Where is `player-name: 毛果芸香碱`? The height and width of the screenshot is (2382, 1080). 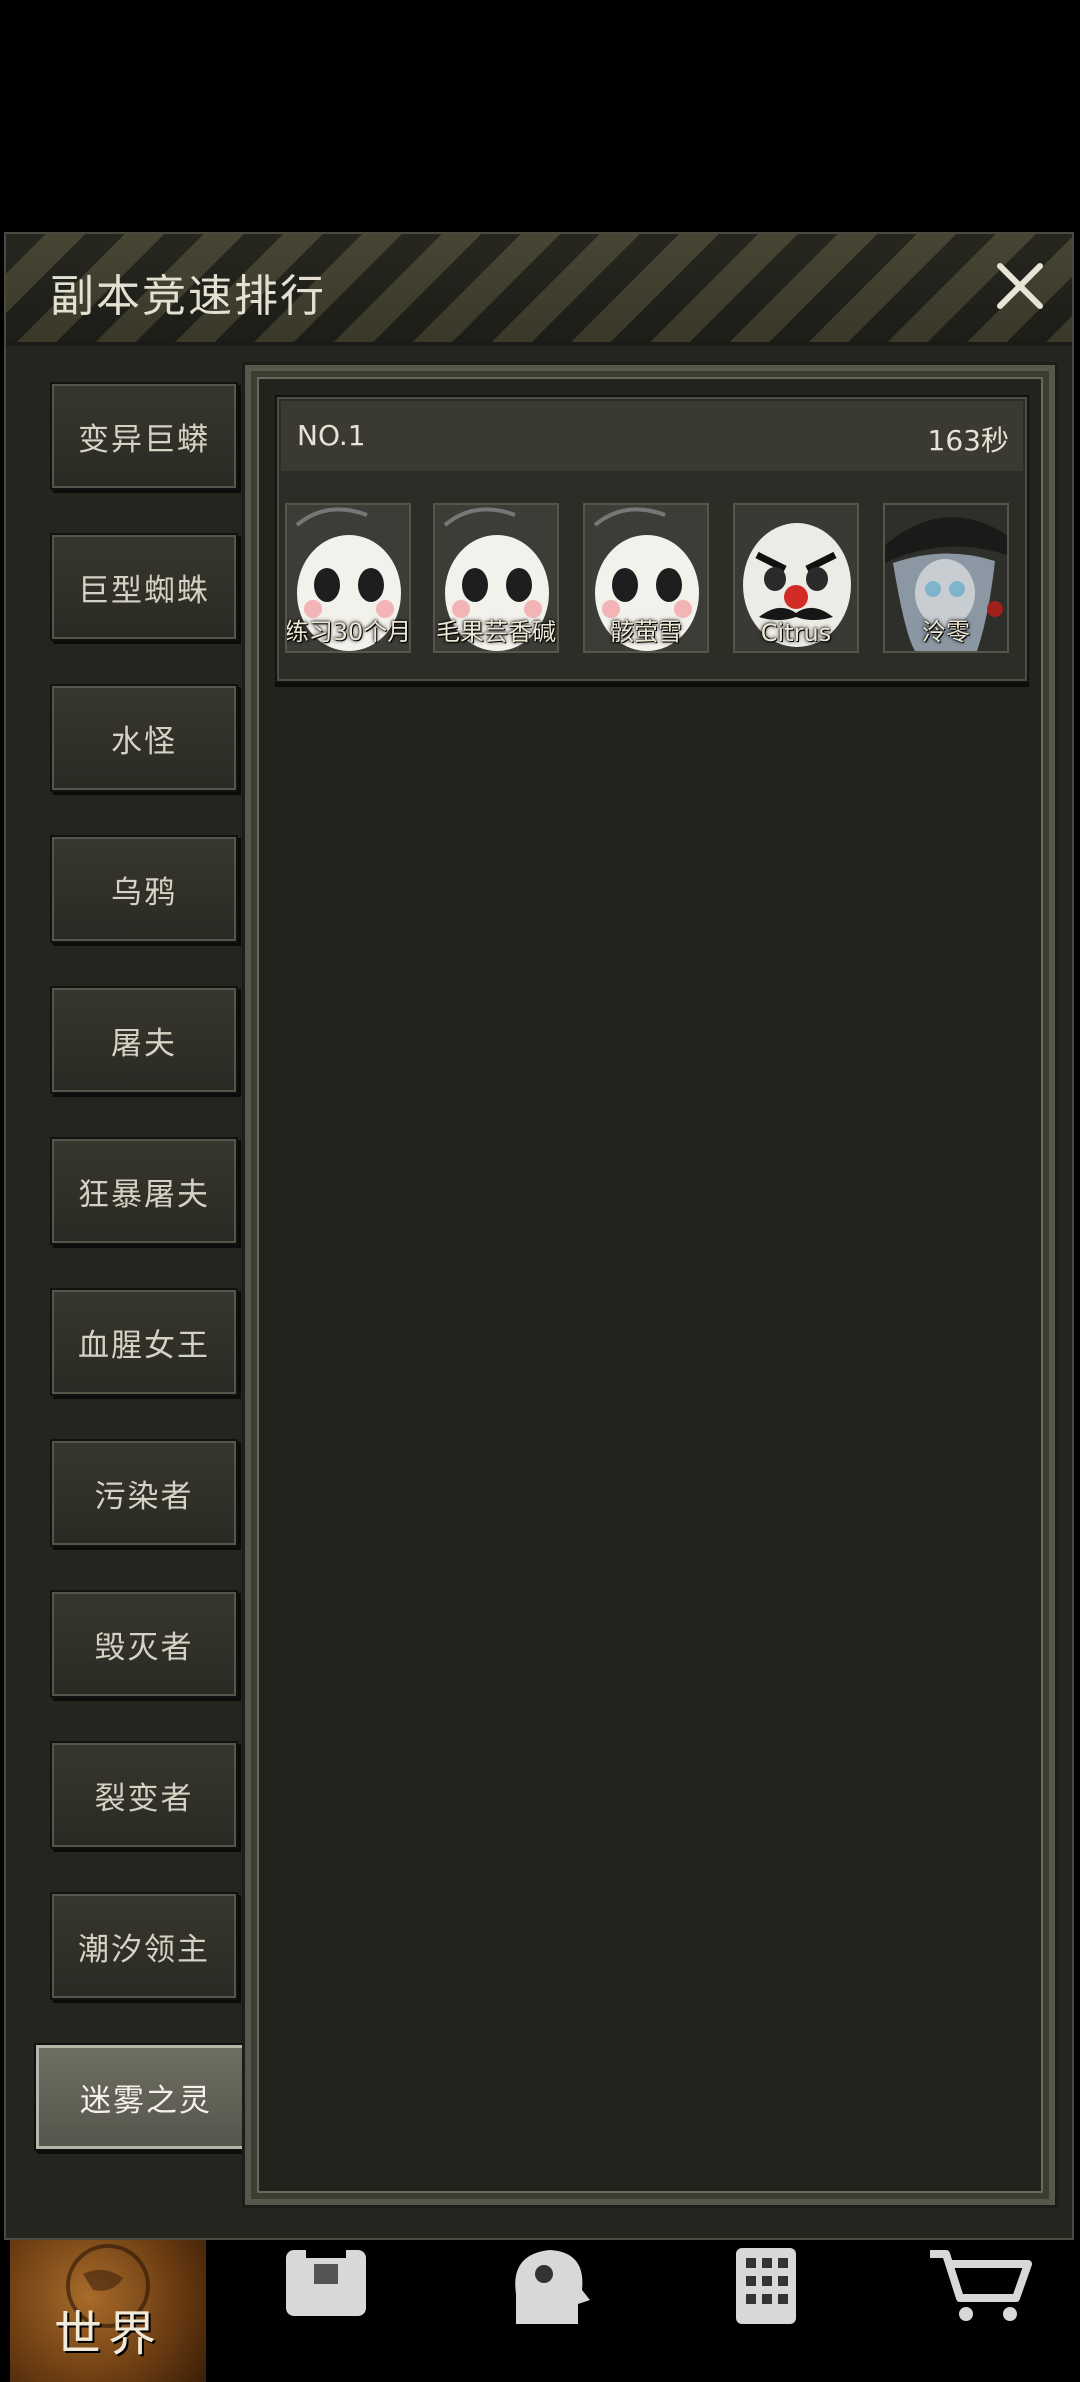 player-name: 毛果芸香碱 is located at coordinates (496, 632).